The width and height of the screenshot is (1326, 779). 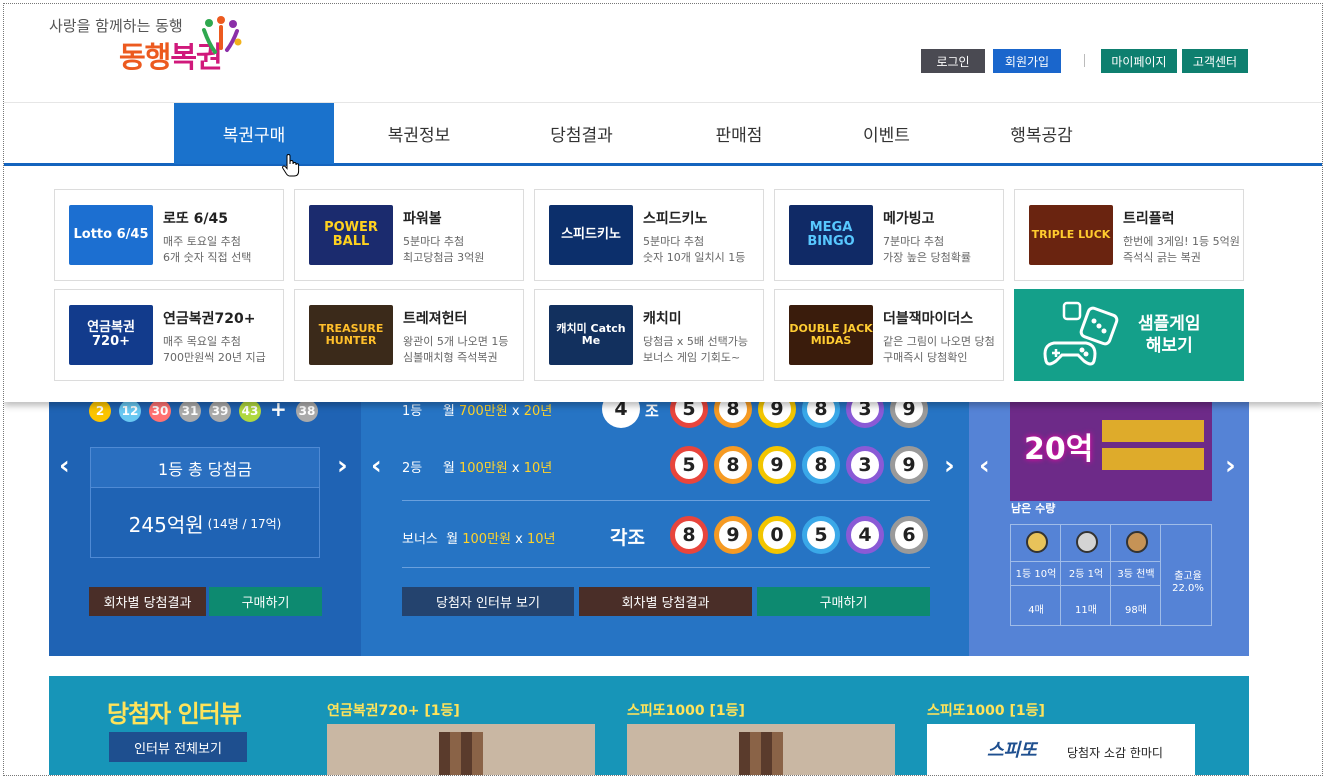 What do you see at coordinates (1215, 61) in the screenshot?
I see `customer-center-button: 고객센터` at bounding box center [1215, 61].